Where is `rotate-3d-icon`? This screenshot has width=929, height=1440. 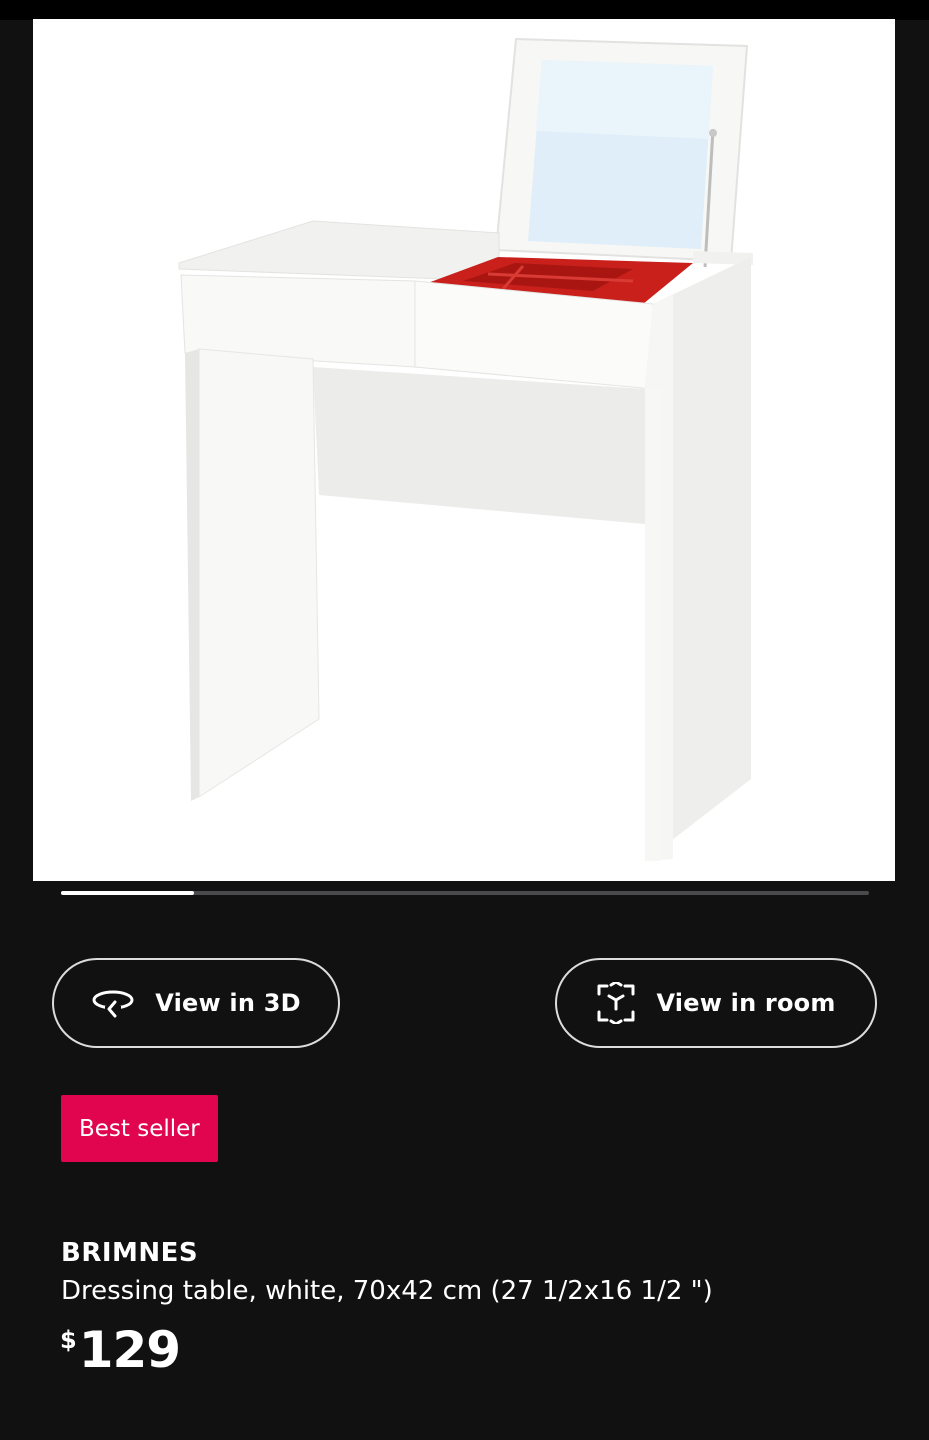
rotate-3d-icon is located at coordinates (113, 1003).